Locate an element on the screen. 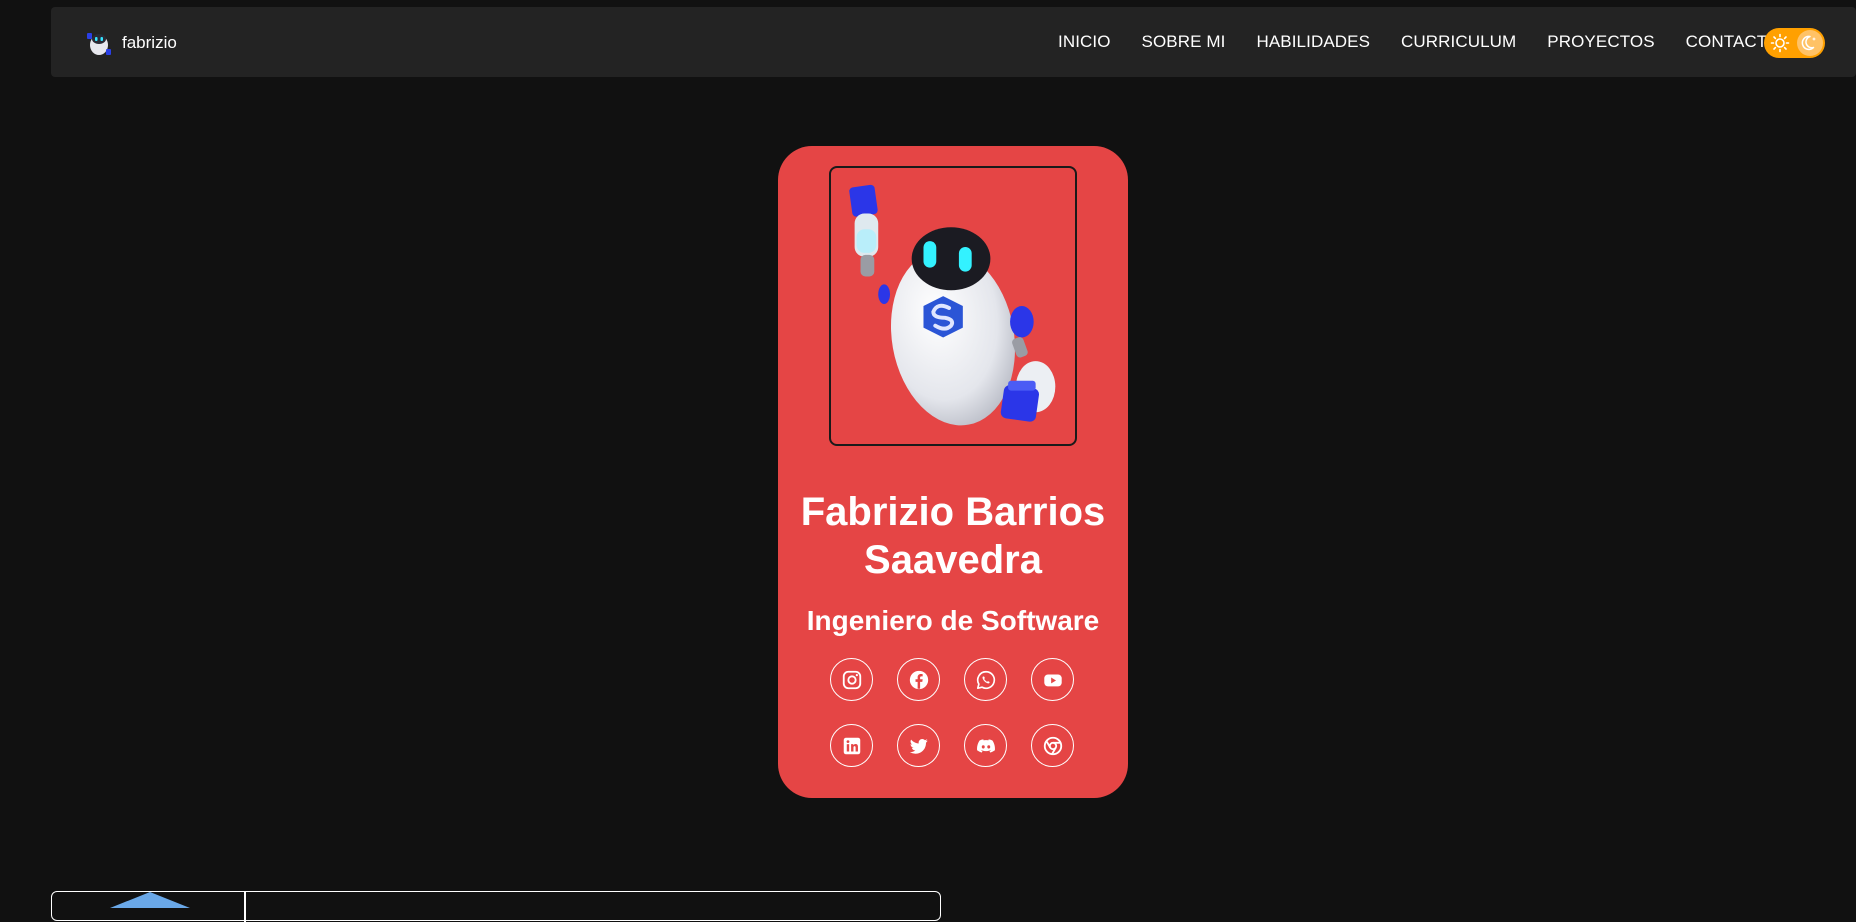 This screenshot has height=922, width=1856. avatar is located at coordinates (953, 306).